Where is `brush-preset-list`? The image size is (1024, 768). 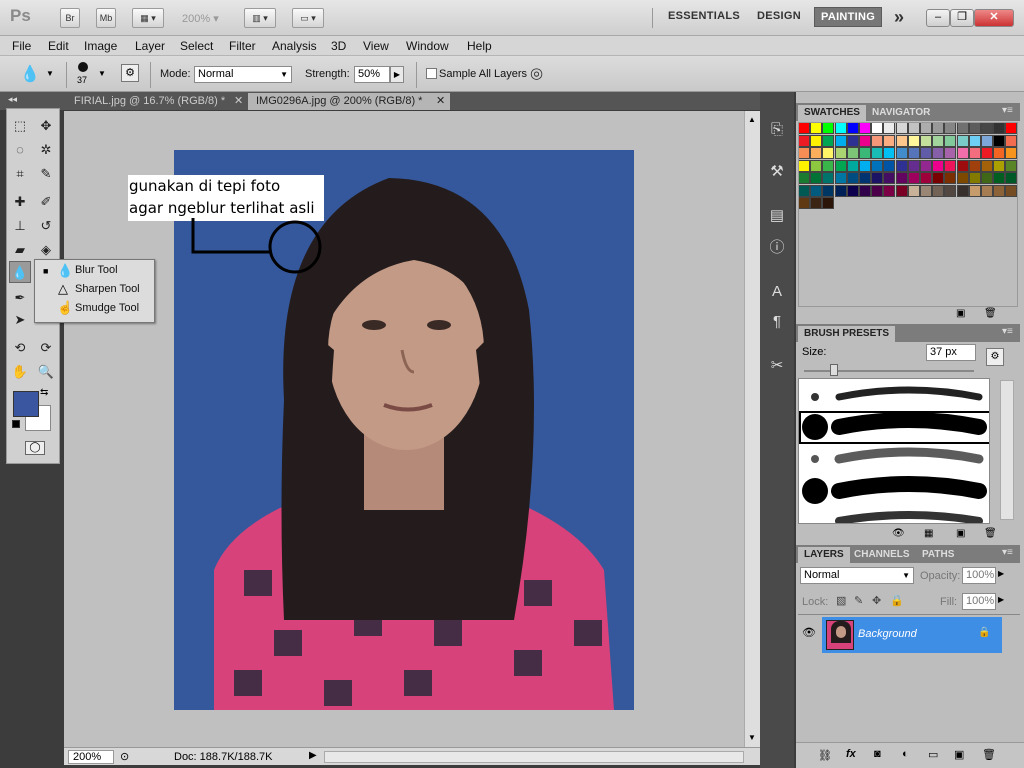 brush-preset-list is located at coordinates (894, 451).